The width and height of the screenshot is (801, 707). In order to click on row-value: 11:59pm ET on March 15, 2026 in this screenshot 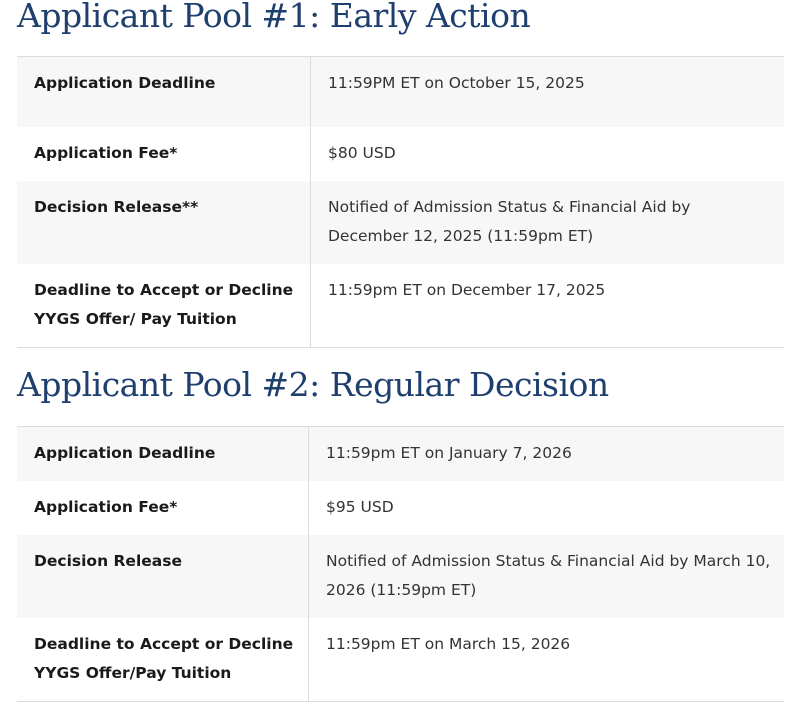, I will do `click(448, 644)`.